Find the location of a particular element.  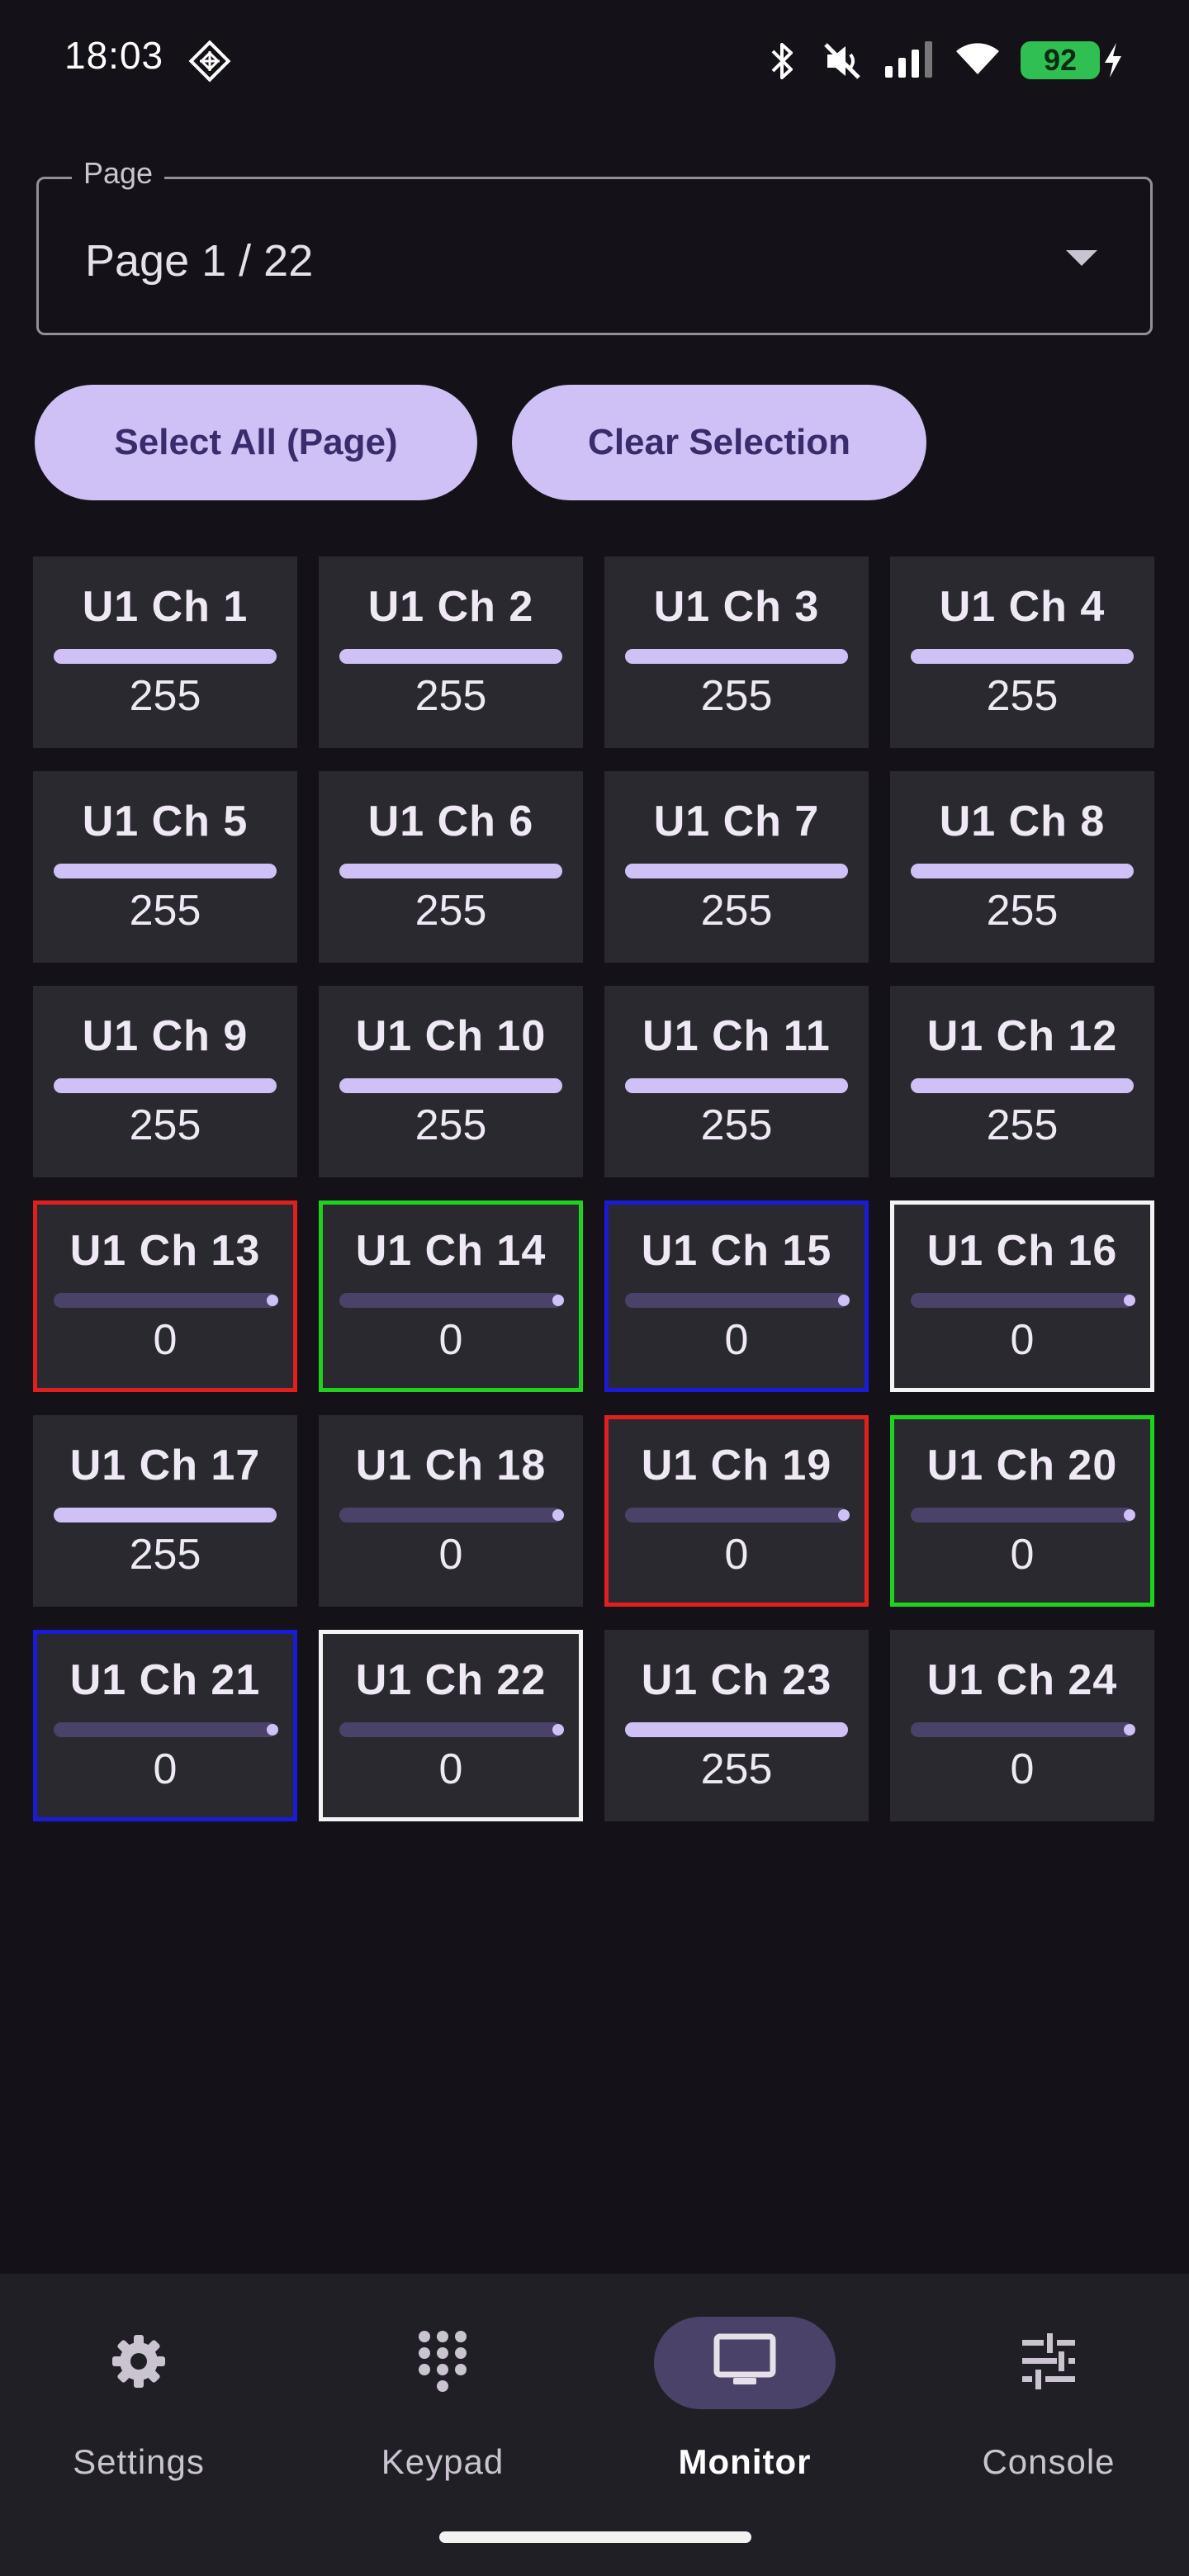

channel-tile: U1 Ch 6 255 is located at coordinates (451, 867).